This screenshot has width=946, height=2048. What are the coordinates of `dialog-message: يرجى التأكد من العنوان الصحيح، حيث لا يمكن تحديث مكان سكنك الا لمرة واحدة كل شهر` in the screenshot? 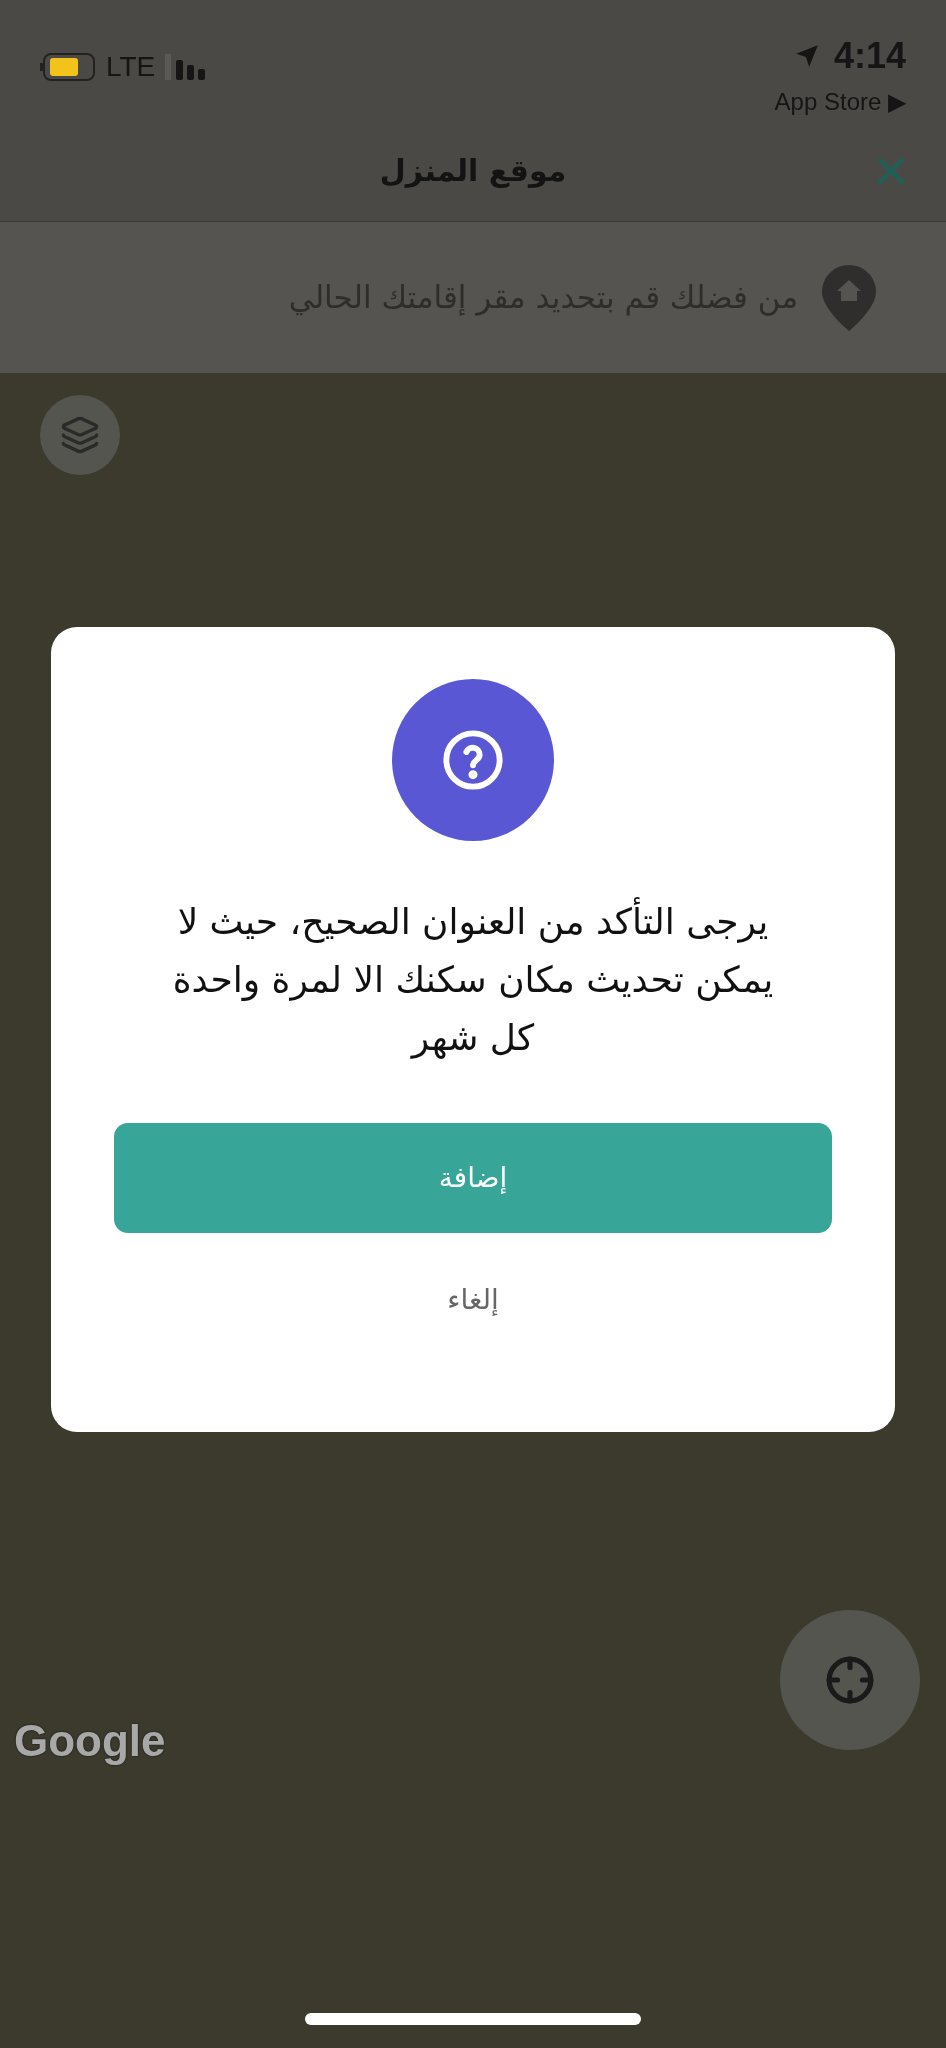 It's located at (473, 980).